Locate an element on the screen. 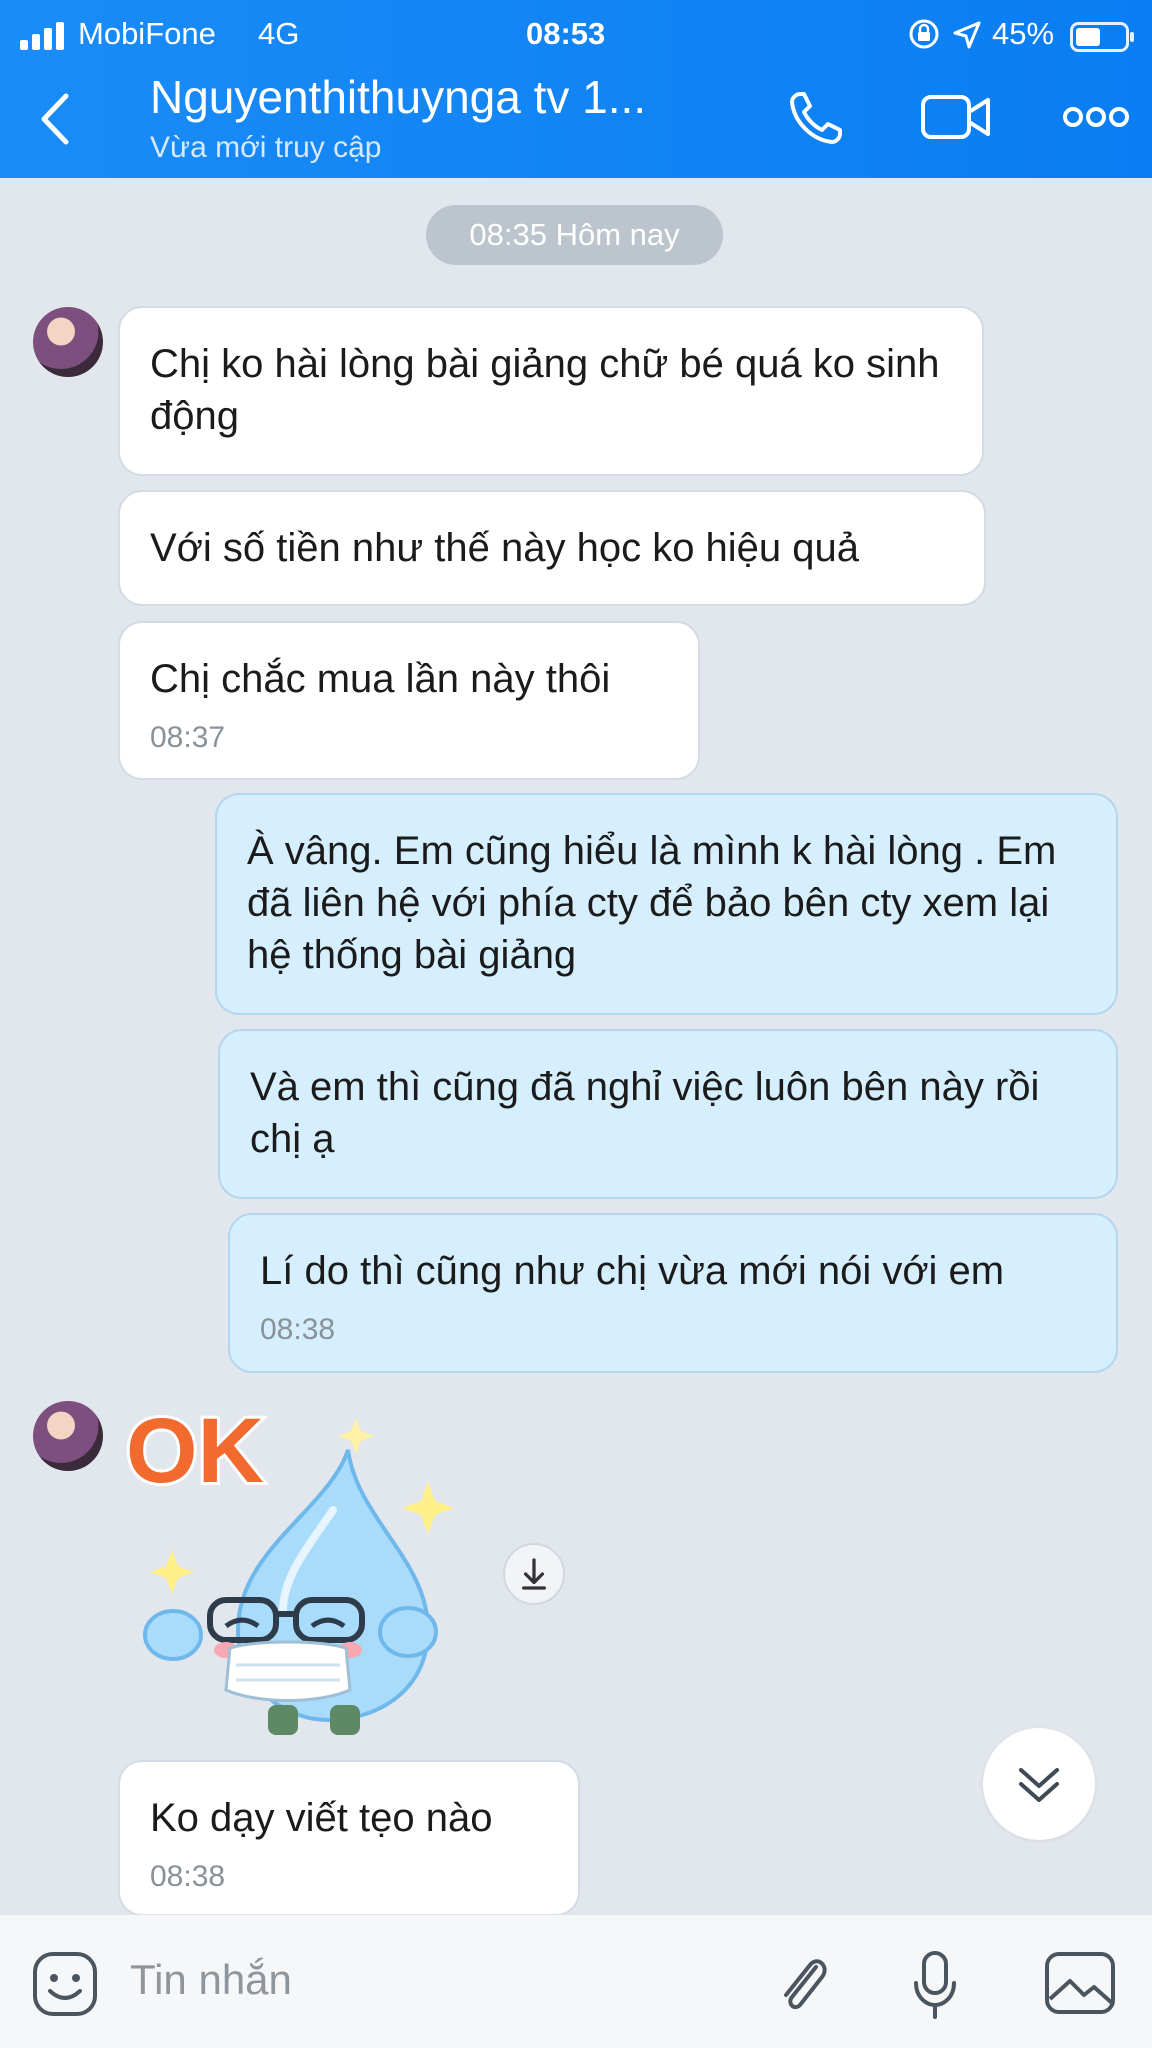 The height and width of the screenshot is (2048, 1152). battery-percent: 45% is located at coordinates (1023, 33).